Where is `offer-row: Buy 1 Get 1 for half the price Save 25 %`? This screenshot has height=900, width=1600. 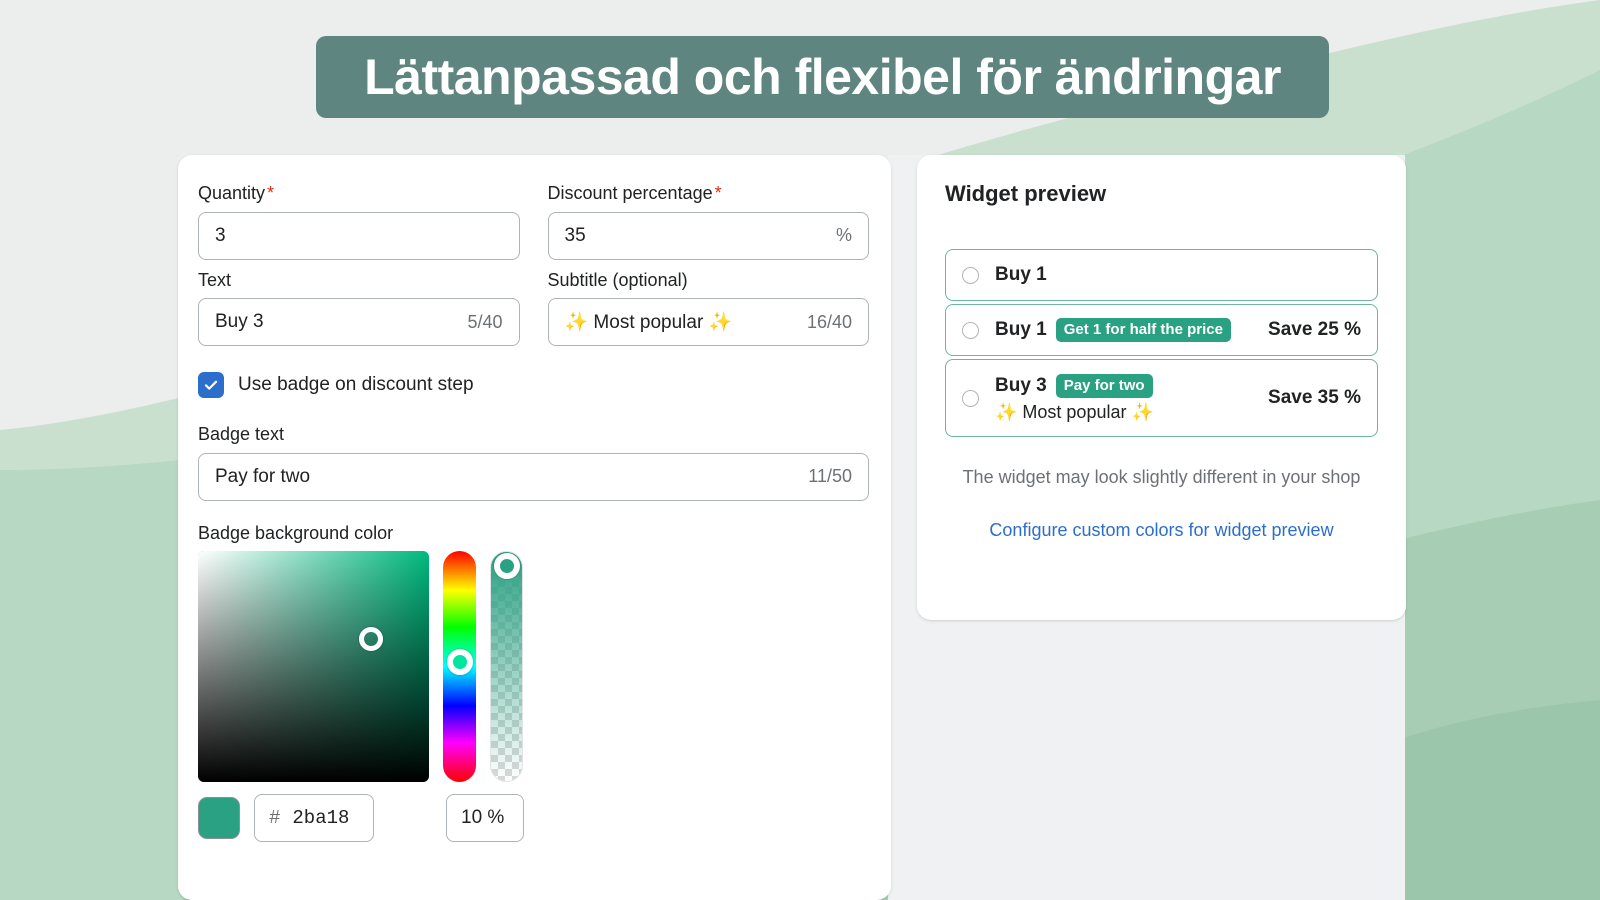 offer-row: Buy 1 Get 1 for half the price Save 25 % is located at coordinates (1161, 330).